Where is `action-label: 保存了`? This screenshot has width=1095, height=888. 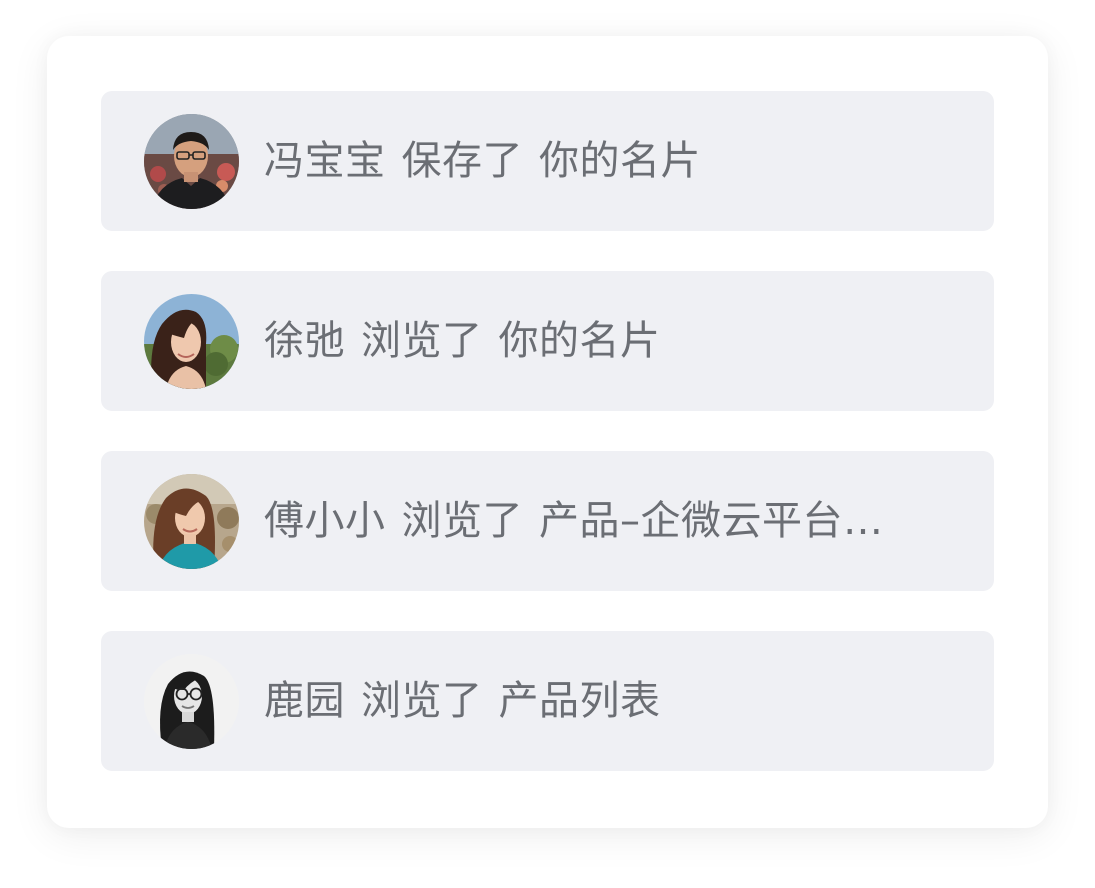
action-label: 保存了 is located at coordinates (462, 161).